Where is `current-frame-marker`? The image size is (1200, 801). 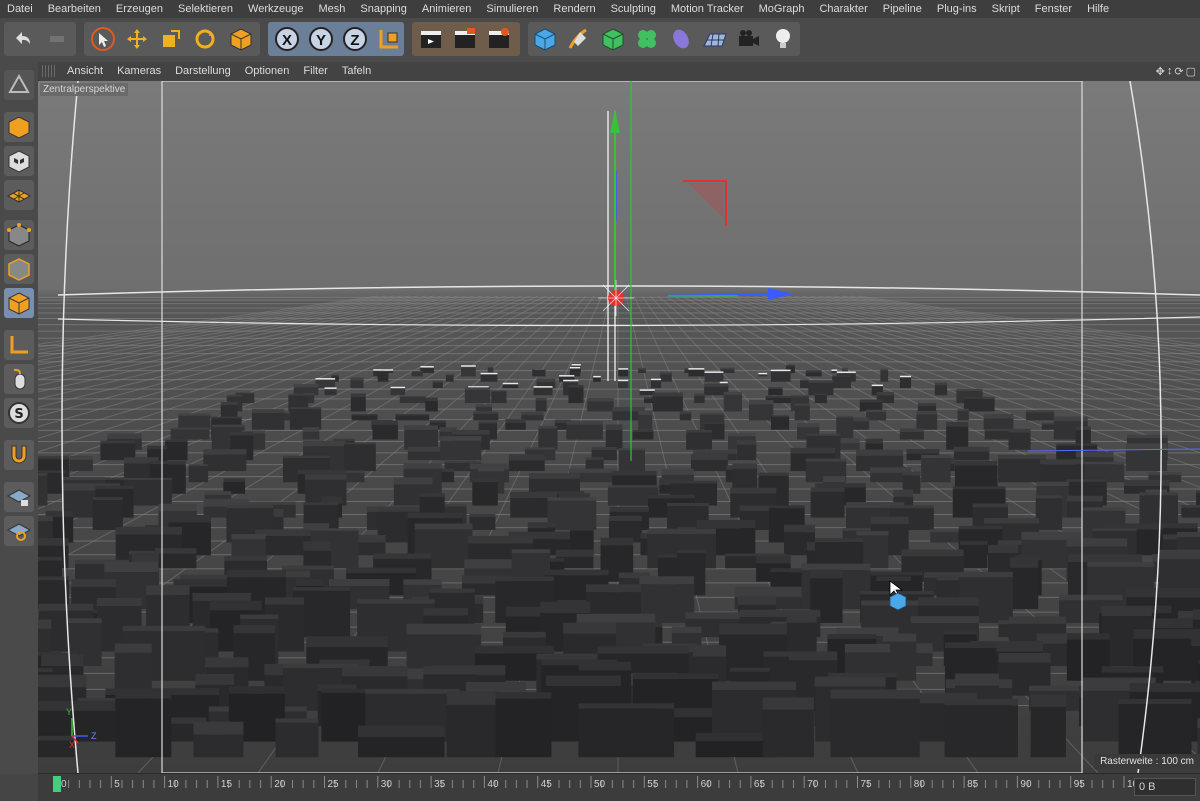
current-frame-marker is located at coordinates (57, 784).